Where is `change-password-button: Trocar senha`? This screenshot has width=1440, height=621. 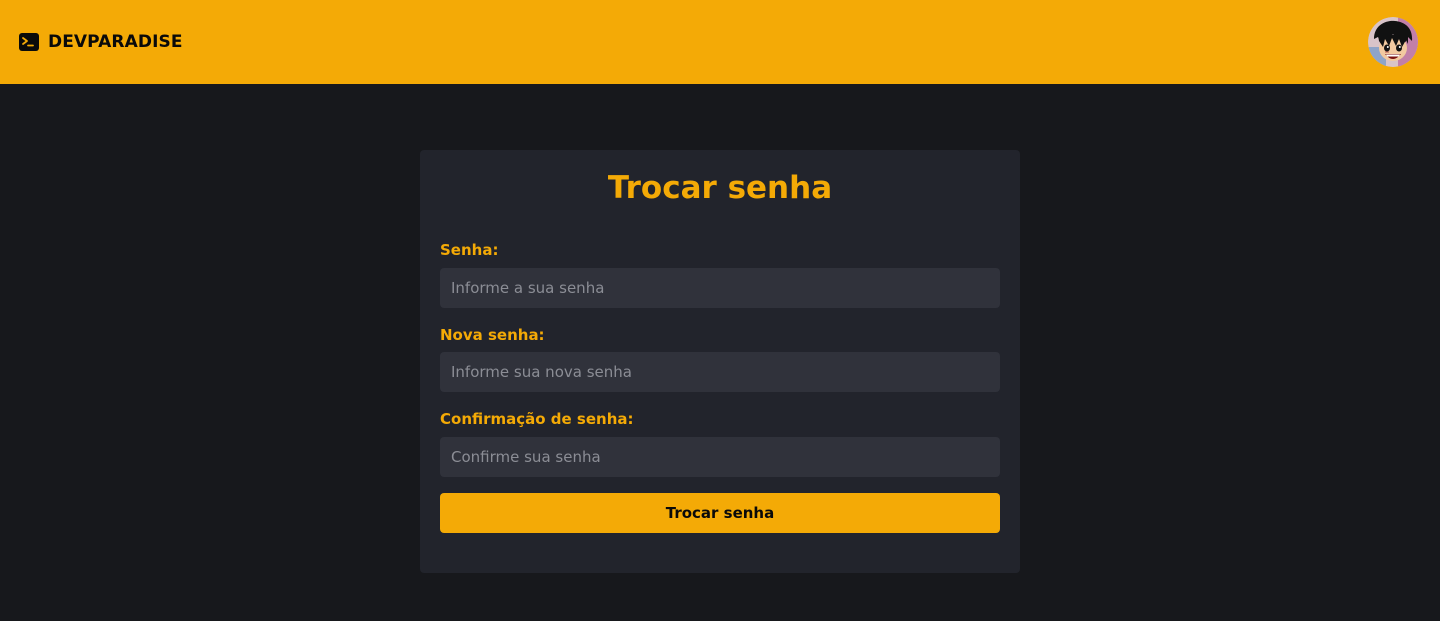 change-password-button: Trocar senha is located at coordinates (720, 513).